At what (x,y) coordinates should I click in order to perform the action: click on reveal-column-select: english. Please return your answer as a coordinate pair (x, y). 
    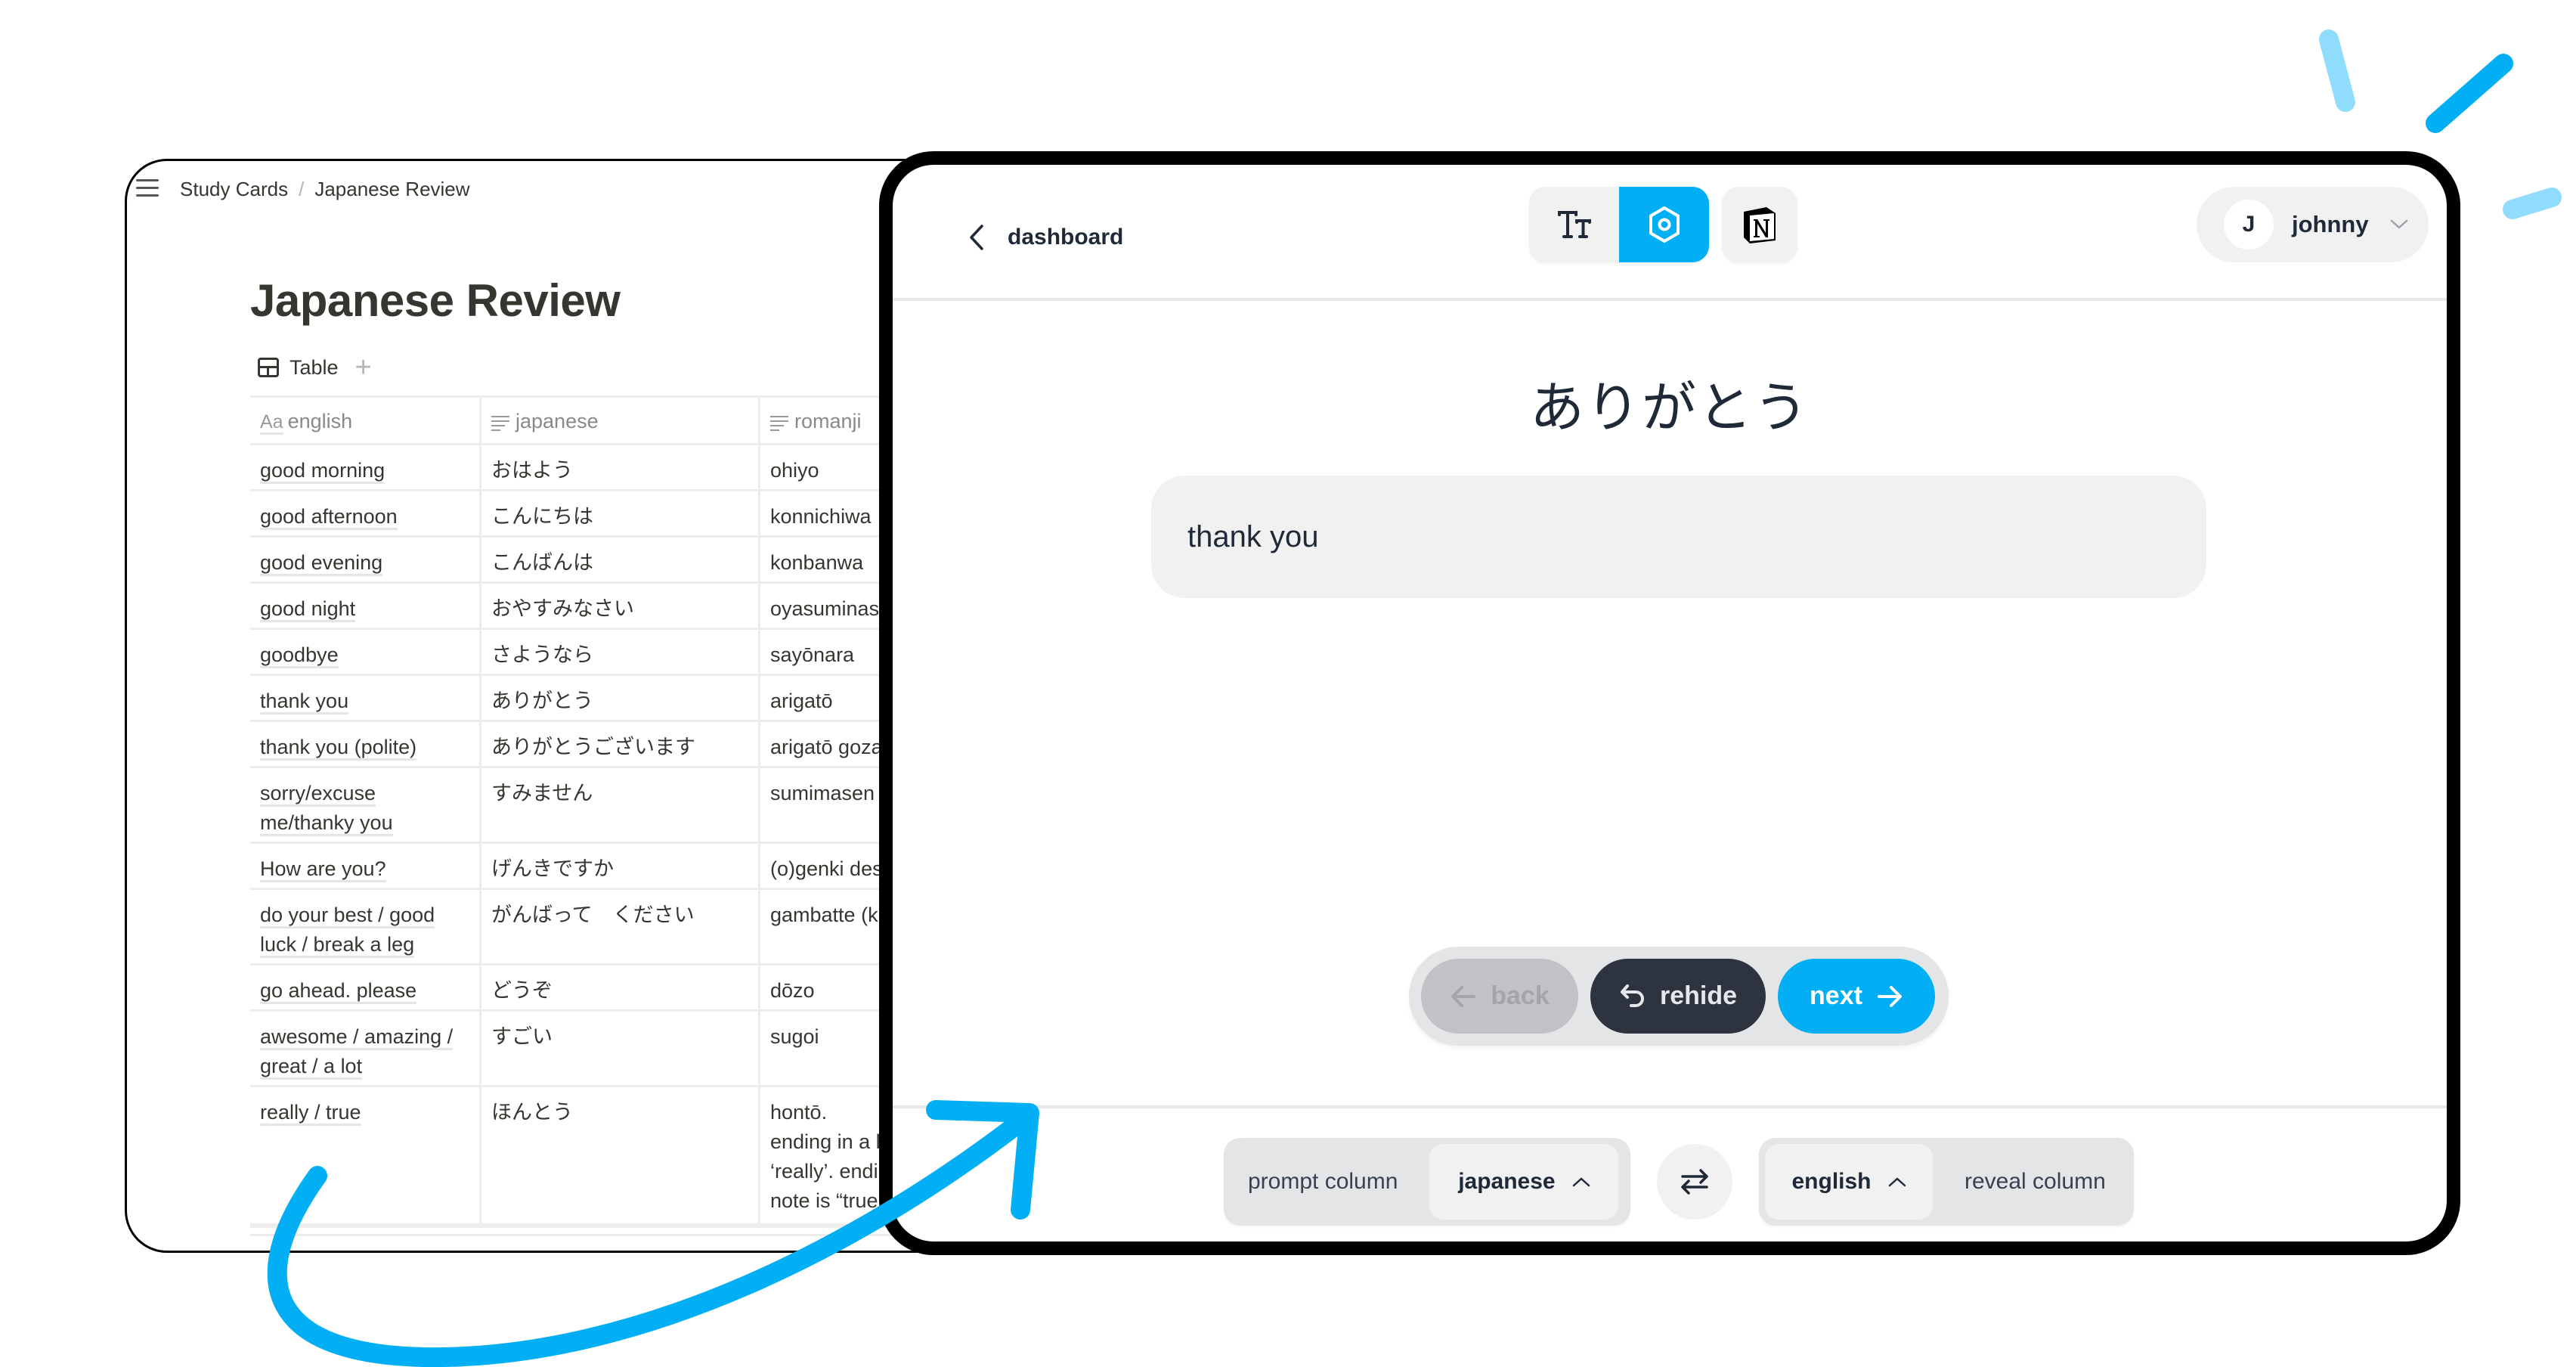
    Looking at the image, I should click on (1849, 1182).